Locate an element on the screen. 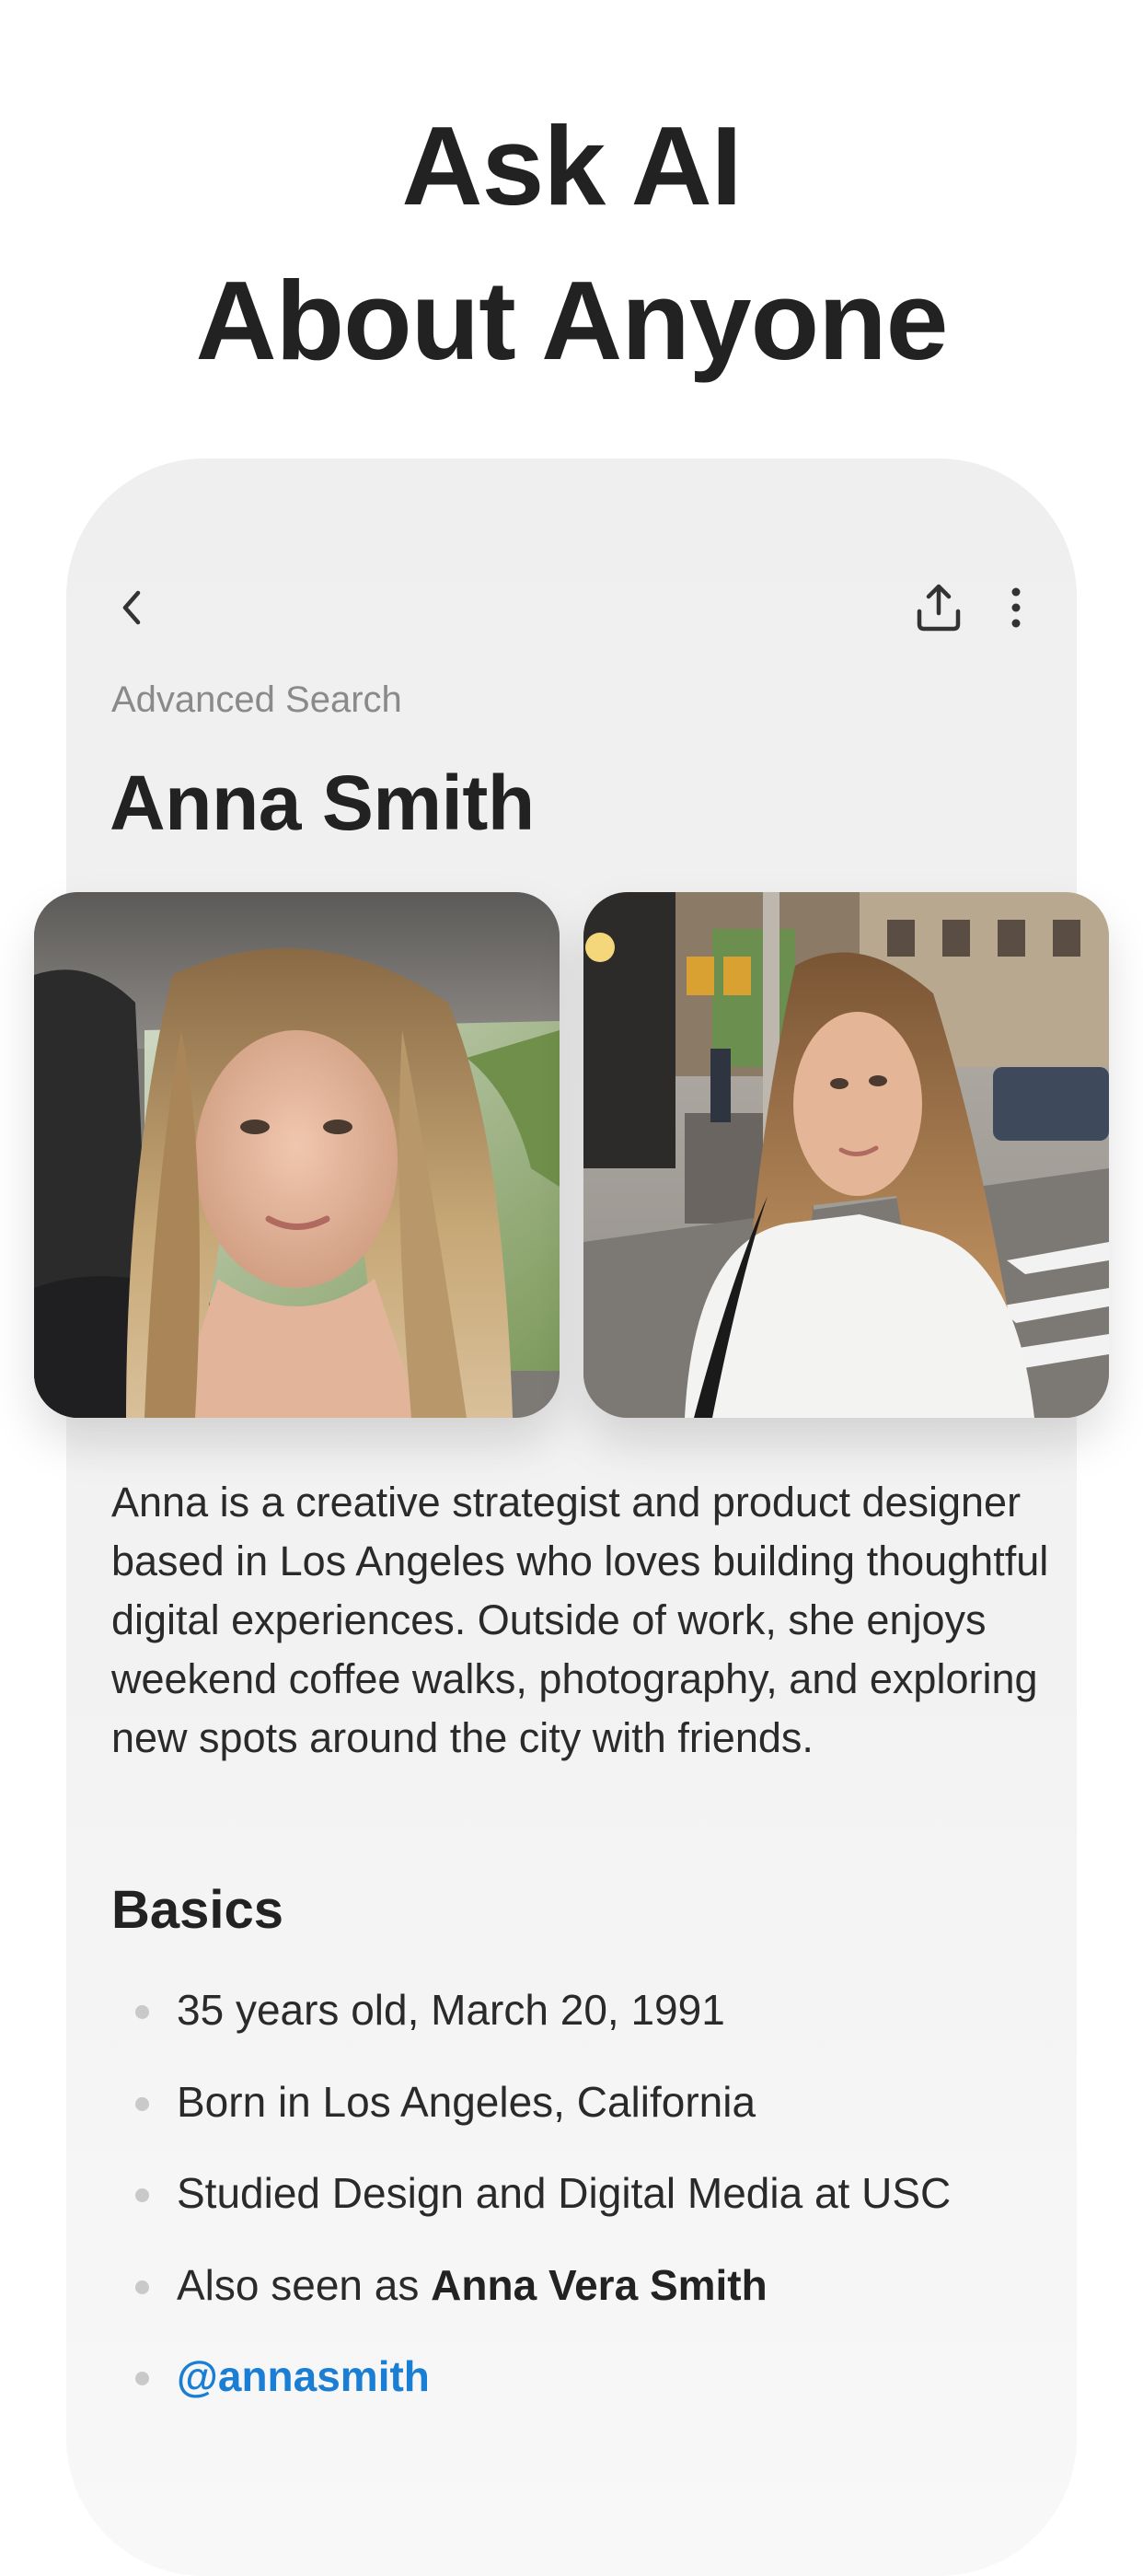 This screenshot has height=2576, width=1143. marketing-headline: Ask AI About Anyone is located at coordinates (571, 243).